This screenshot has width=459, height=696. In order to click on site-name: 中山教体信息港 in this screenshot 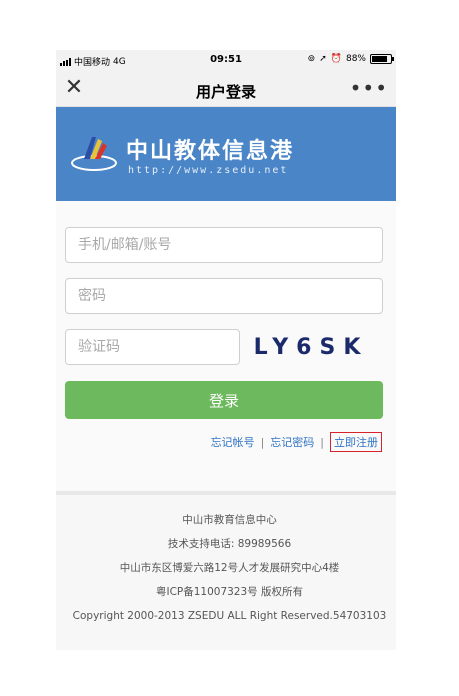, I will do `click(210, 151)`.